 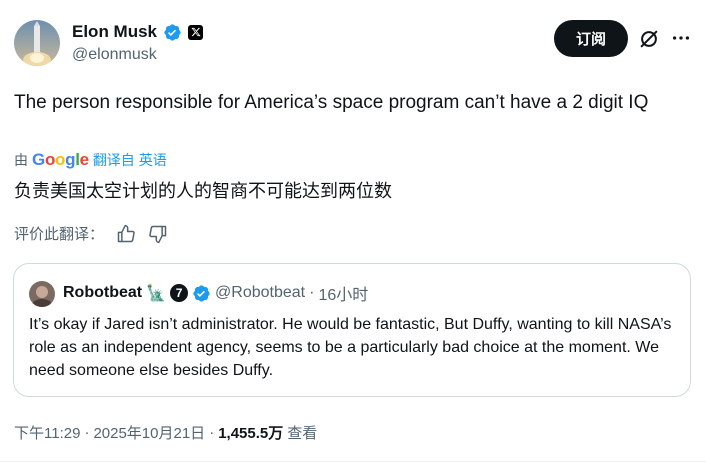 I want to click on author-name-row: Elon Musk, so click(x=138, y=32).